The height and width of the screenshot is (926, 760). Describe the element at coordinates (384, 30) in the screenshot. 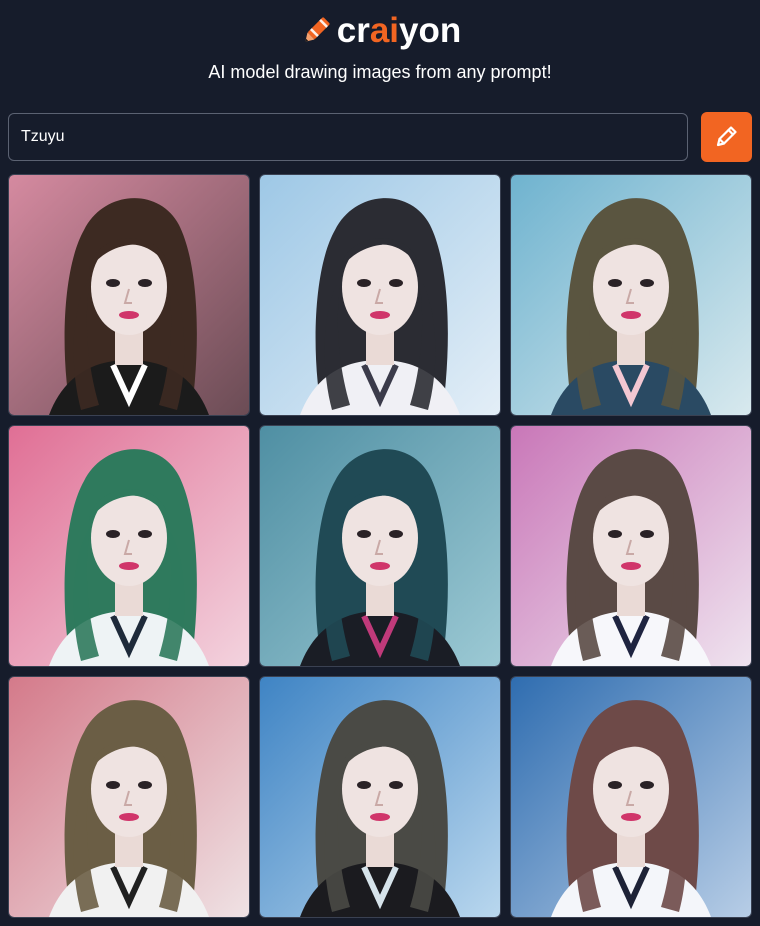

I see `brand-accent: ai` at that location.